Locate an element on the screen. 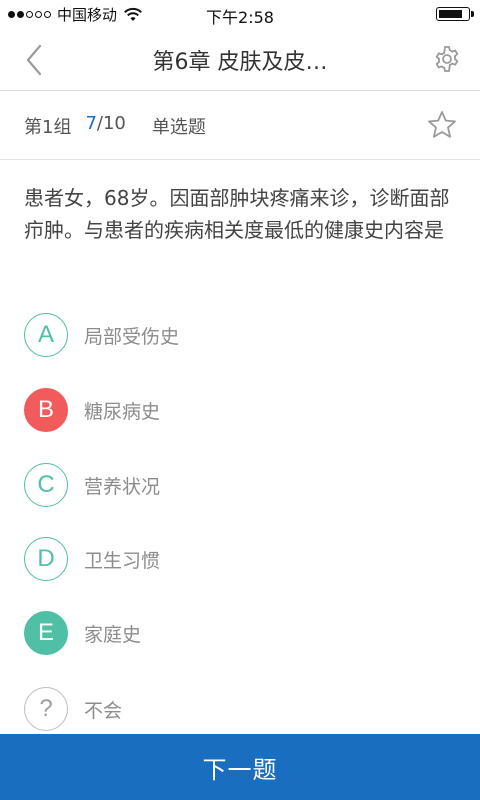 The width and height of the screenshot is (480, 800). battery-level is located at coordinates (451, 14).